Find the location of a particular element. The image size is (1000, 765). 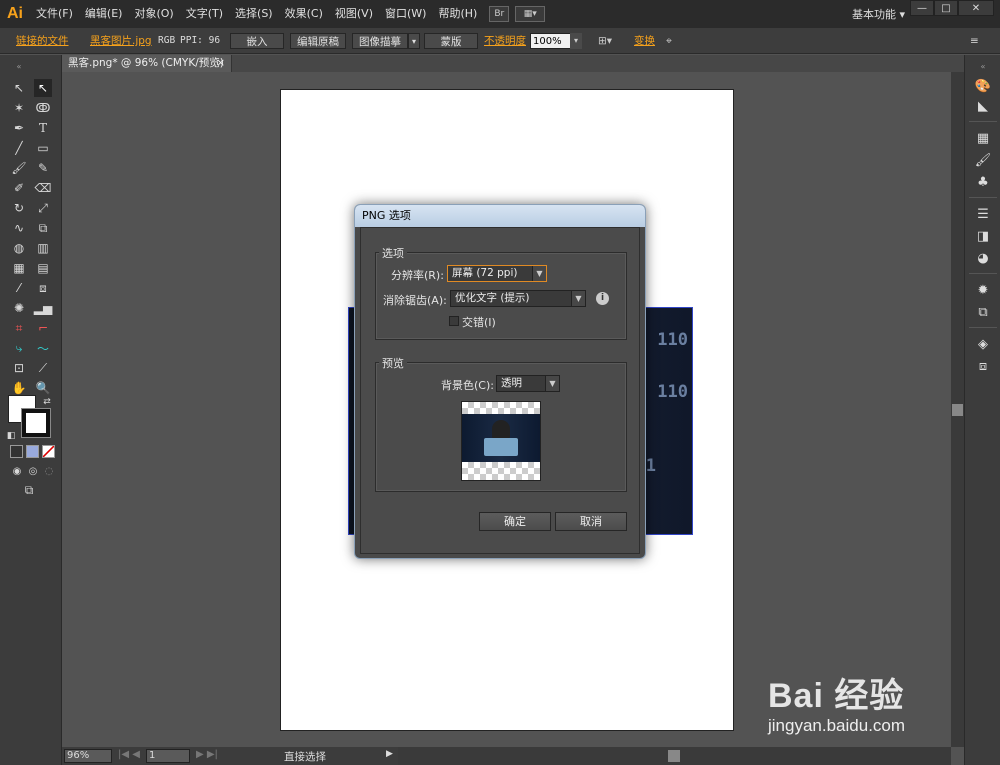

prev-artboard-icon: |◀ ◀ is located at coordinates (129, 754).